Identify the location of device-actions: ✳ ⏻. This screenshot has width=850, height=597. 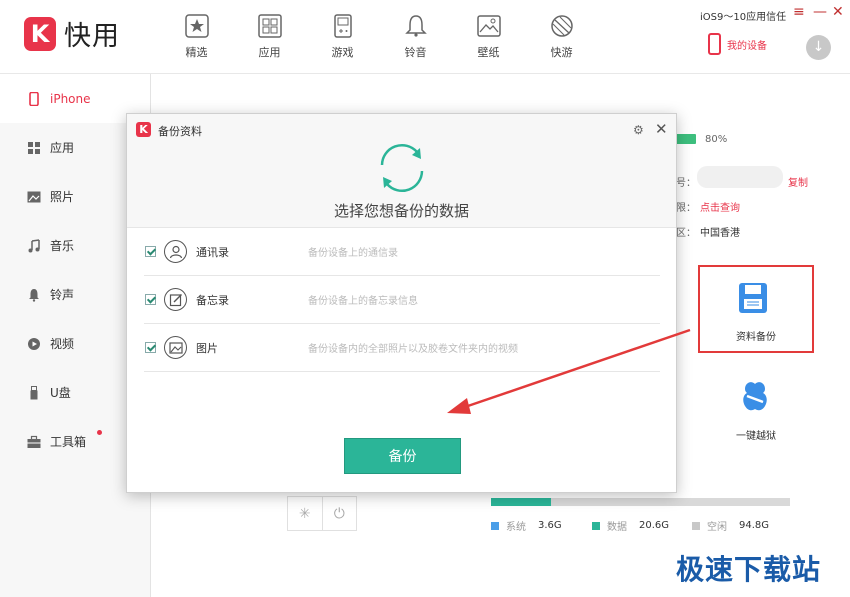
(322, 513).